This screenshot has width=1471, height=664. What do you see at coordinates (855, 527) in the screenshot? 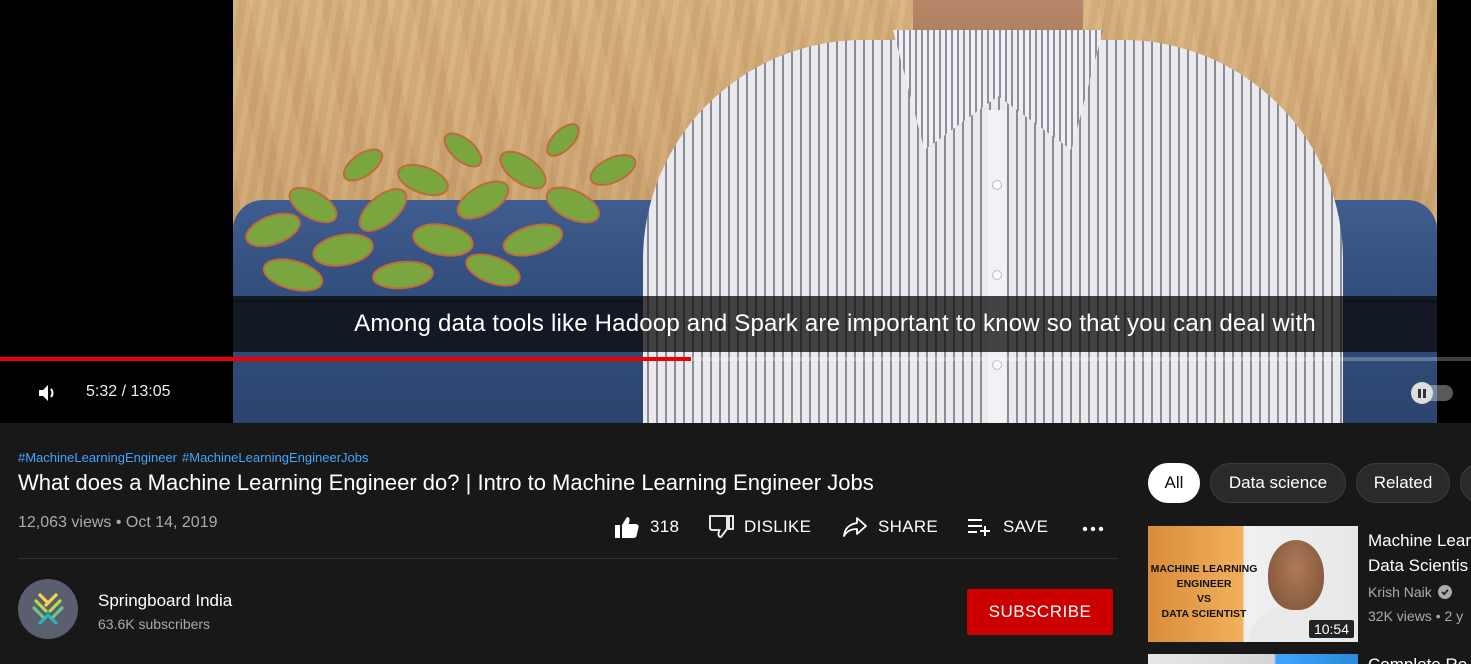
I see `share-icon` at bounding box center [855, 527].